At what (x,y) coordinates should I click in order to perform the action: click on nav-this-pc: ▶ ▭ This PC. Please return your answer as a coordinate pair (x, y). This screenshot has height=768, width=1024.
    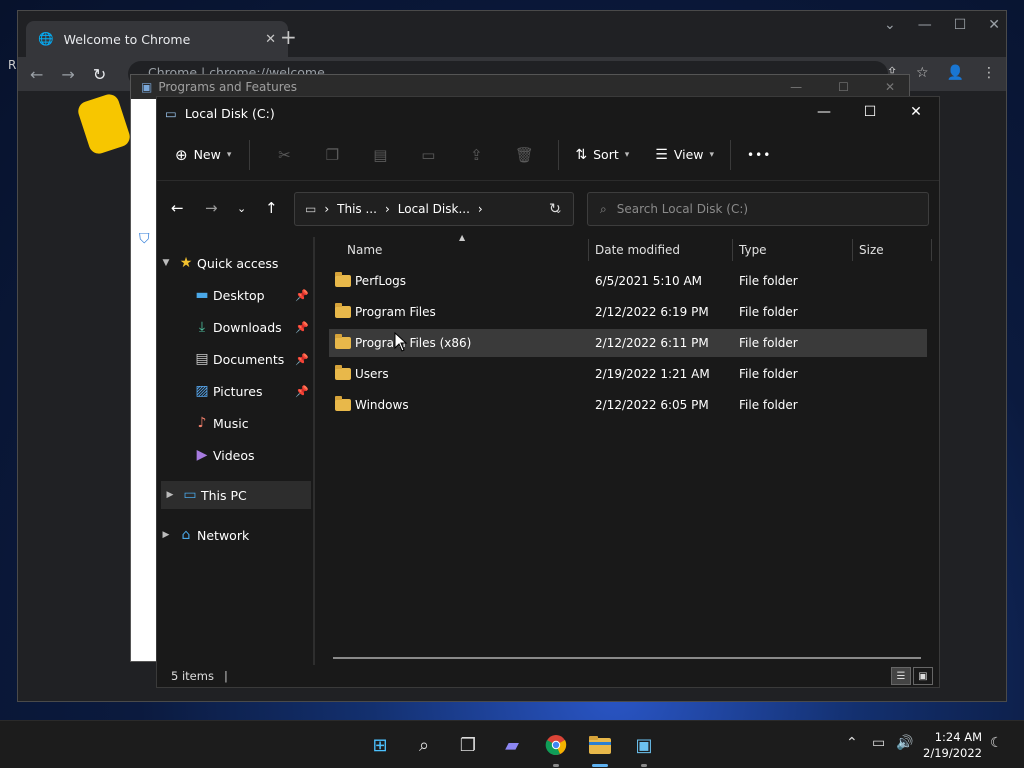
    Looking at the image, I should click on (236, 495).